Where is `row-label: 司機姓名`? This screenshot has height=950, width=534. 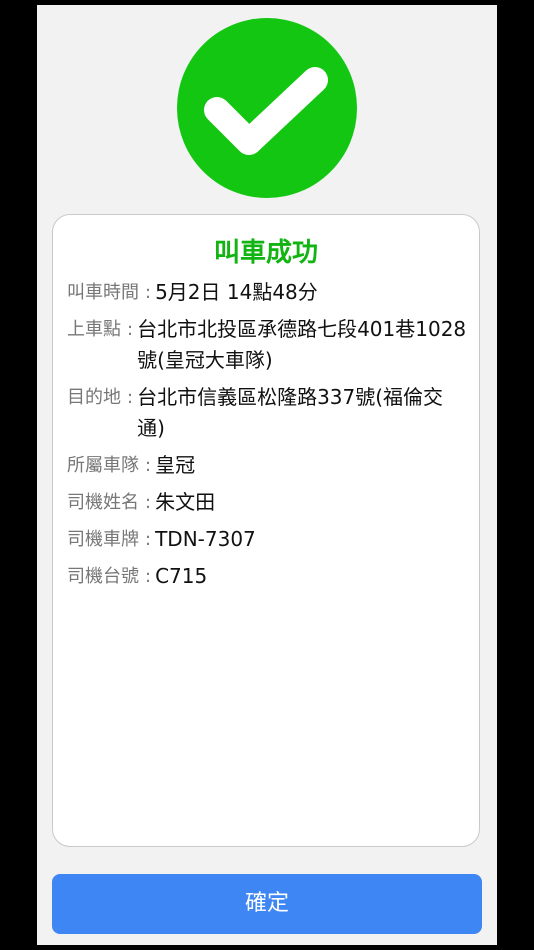 row-label: 司機姓名 is located at coordinates (103, 502).